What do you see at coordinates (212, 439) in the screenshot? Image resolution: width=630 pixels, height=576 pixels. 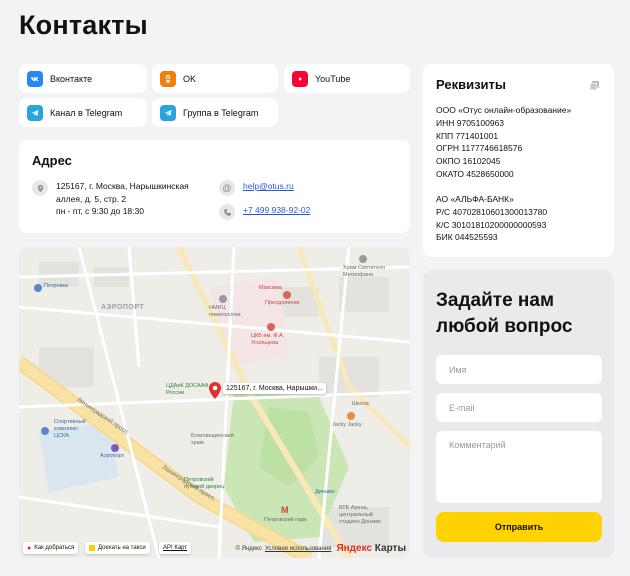 I see `map-label-blagoveshchensky: Благовещенский храм` at bounding box center [212, 439].